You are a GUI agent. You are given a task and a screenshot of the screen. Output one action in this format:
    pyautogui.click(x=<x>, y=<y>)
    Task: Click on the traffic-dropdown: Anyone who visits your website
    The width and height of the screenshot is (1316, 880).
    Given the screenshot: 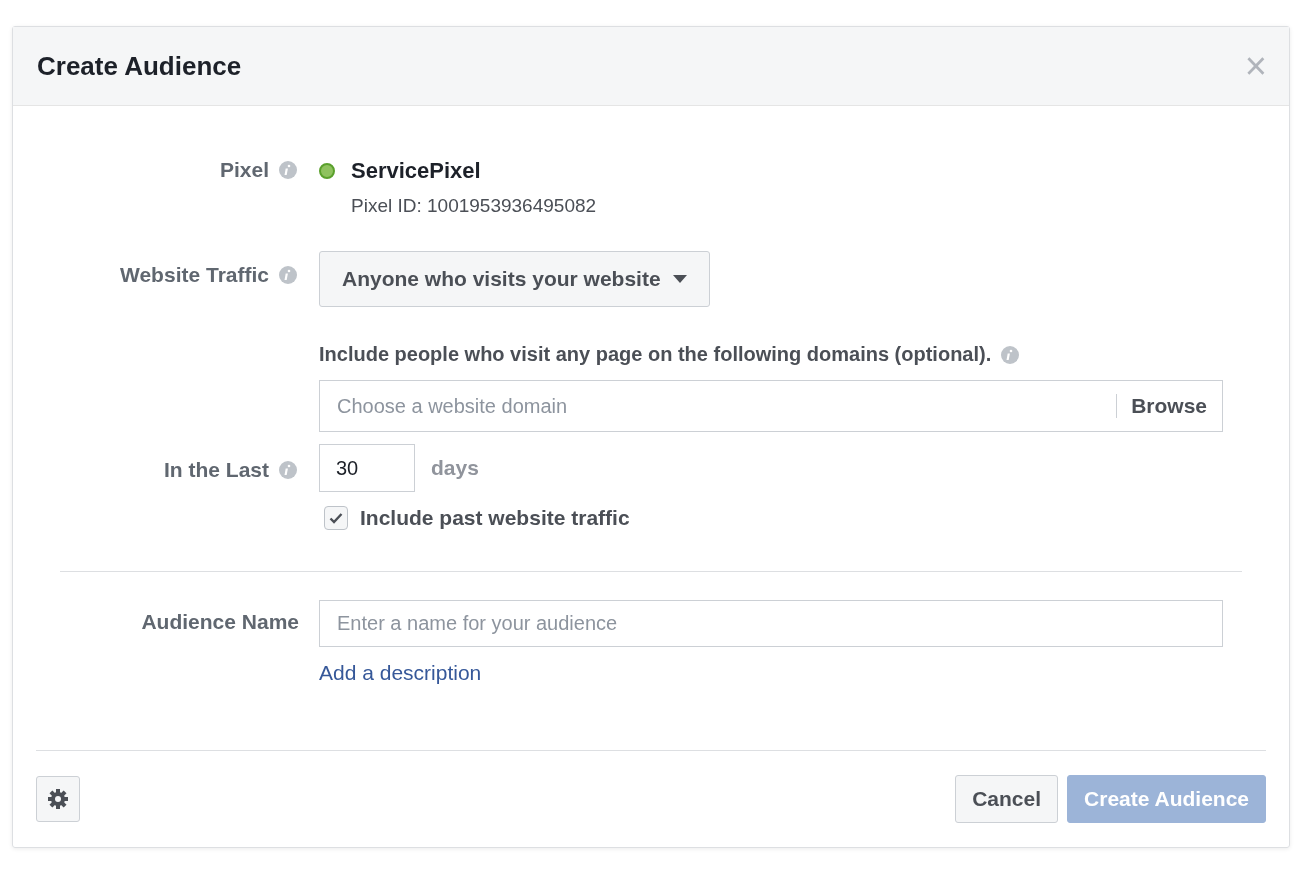 What is the action you would take?
    pyautogui.click(x=514, y=279)
    